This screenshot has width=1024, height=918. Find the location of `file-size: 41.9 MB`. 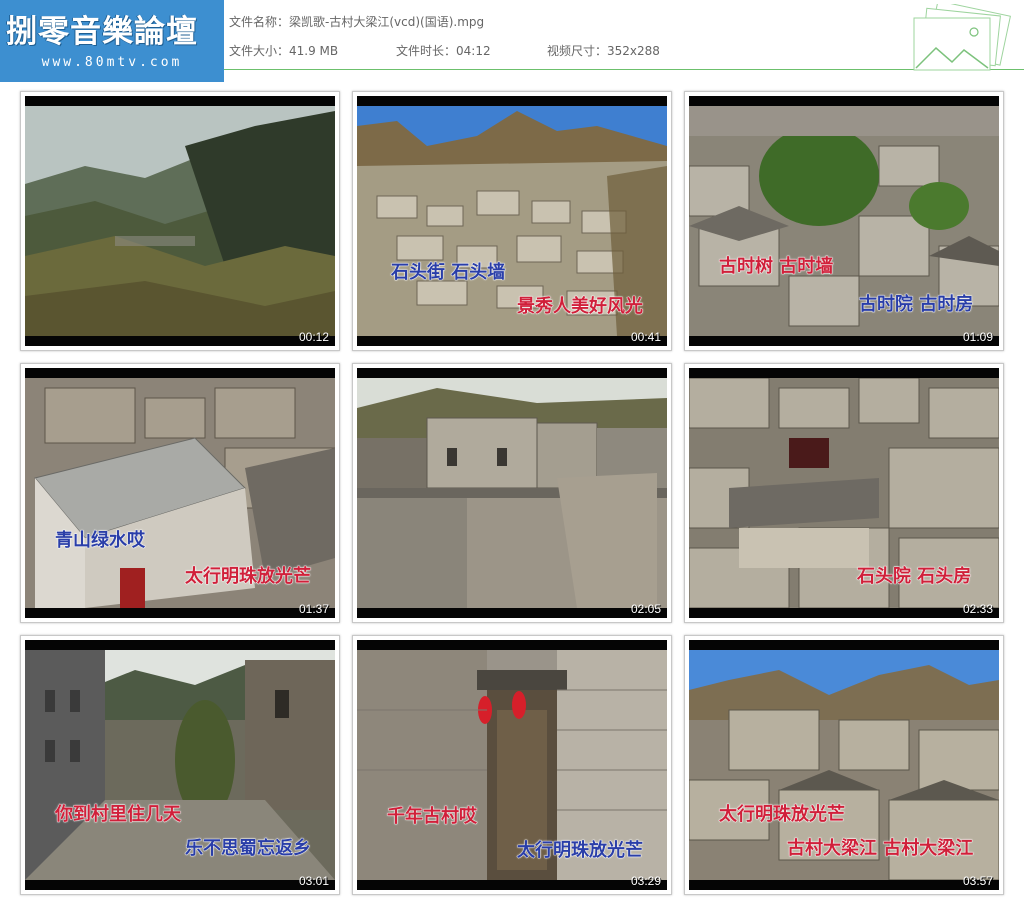

file-size: 41.9 MB is located at coordinates (314, 51).